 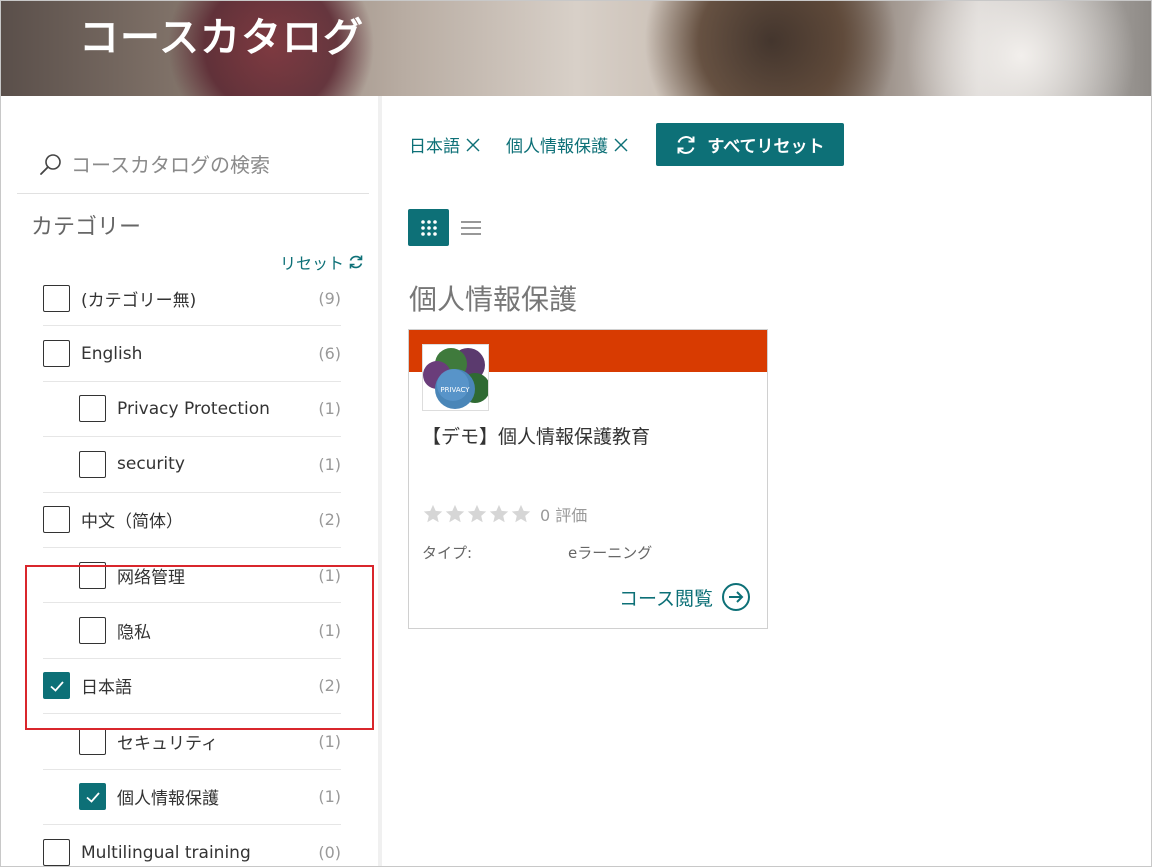 What do you see at coordinates (329, 853) in the screenshot?
I see `category-count: (0)` at bounding box center [329, 853].